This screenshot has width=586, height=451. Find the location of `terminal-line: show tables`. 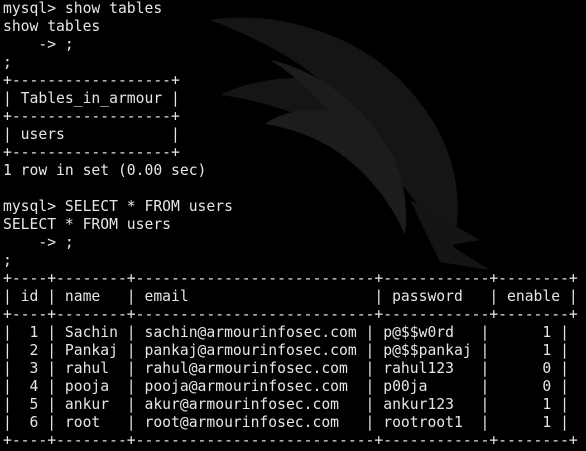

terminal-line: show tables is located at coordinates (52, 26).